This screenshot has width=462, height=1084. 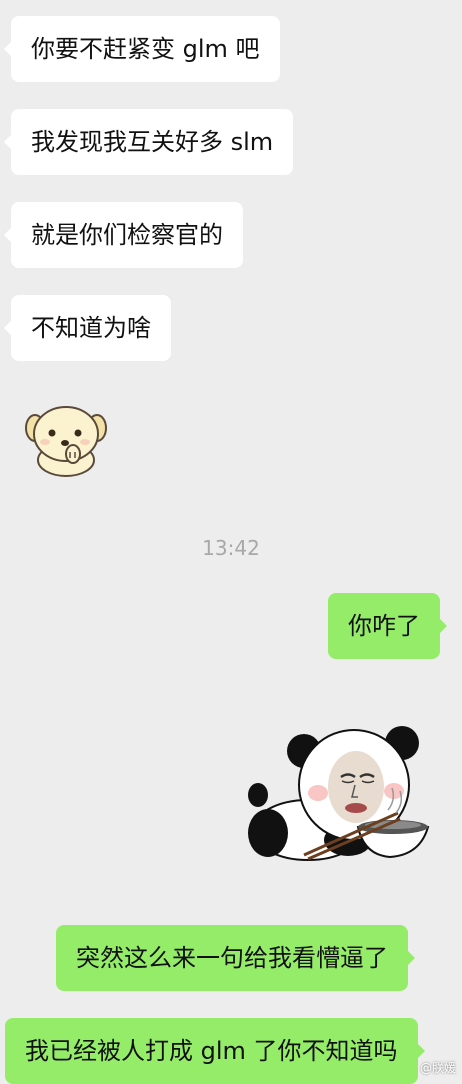 I want to click on message-bubble-outgoing: 突然这么来一句给我看懵逼了, so click(x=235, y=958).